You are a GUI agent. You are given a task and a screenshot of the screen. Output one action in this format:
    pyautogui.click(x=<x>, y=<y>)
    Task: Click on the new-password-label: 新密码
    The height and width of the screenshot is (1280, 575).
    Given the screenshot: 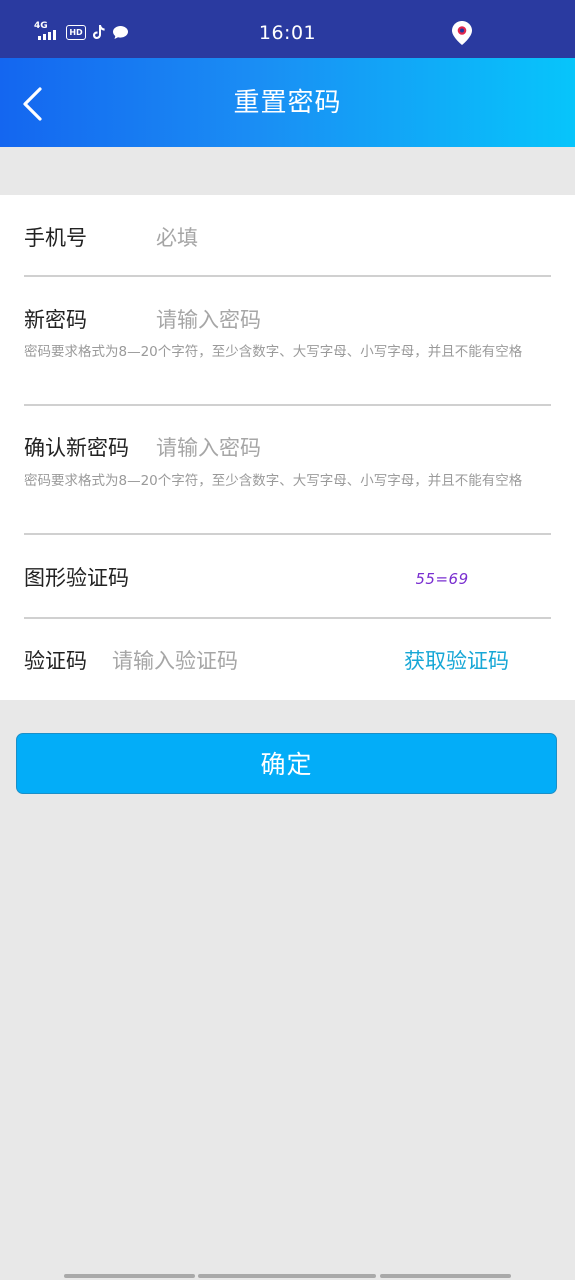 What is the action you would take?
    pyautogui.click(x=55, y=320)
    